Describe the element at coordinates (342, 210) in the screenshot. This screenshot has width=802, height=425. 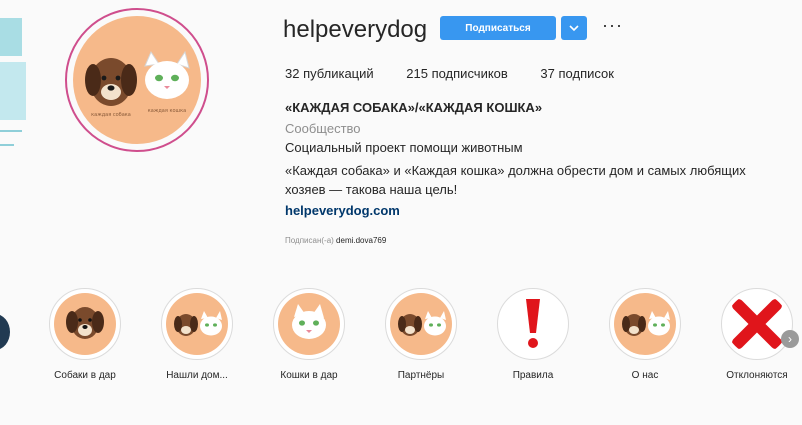
I see `profile-website-link: helpeverydog.com` at that location.